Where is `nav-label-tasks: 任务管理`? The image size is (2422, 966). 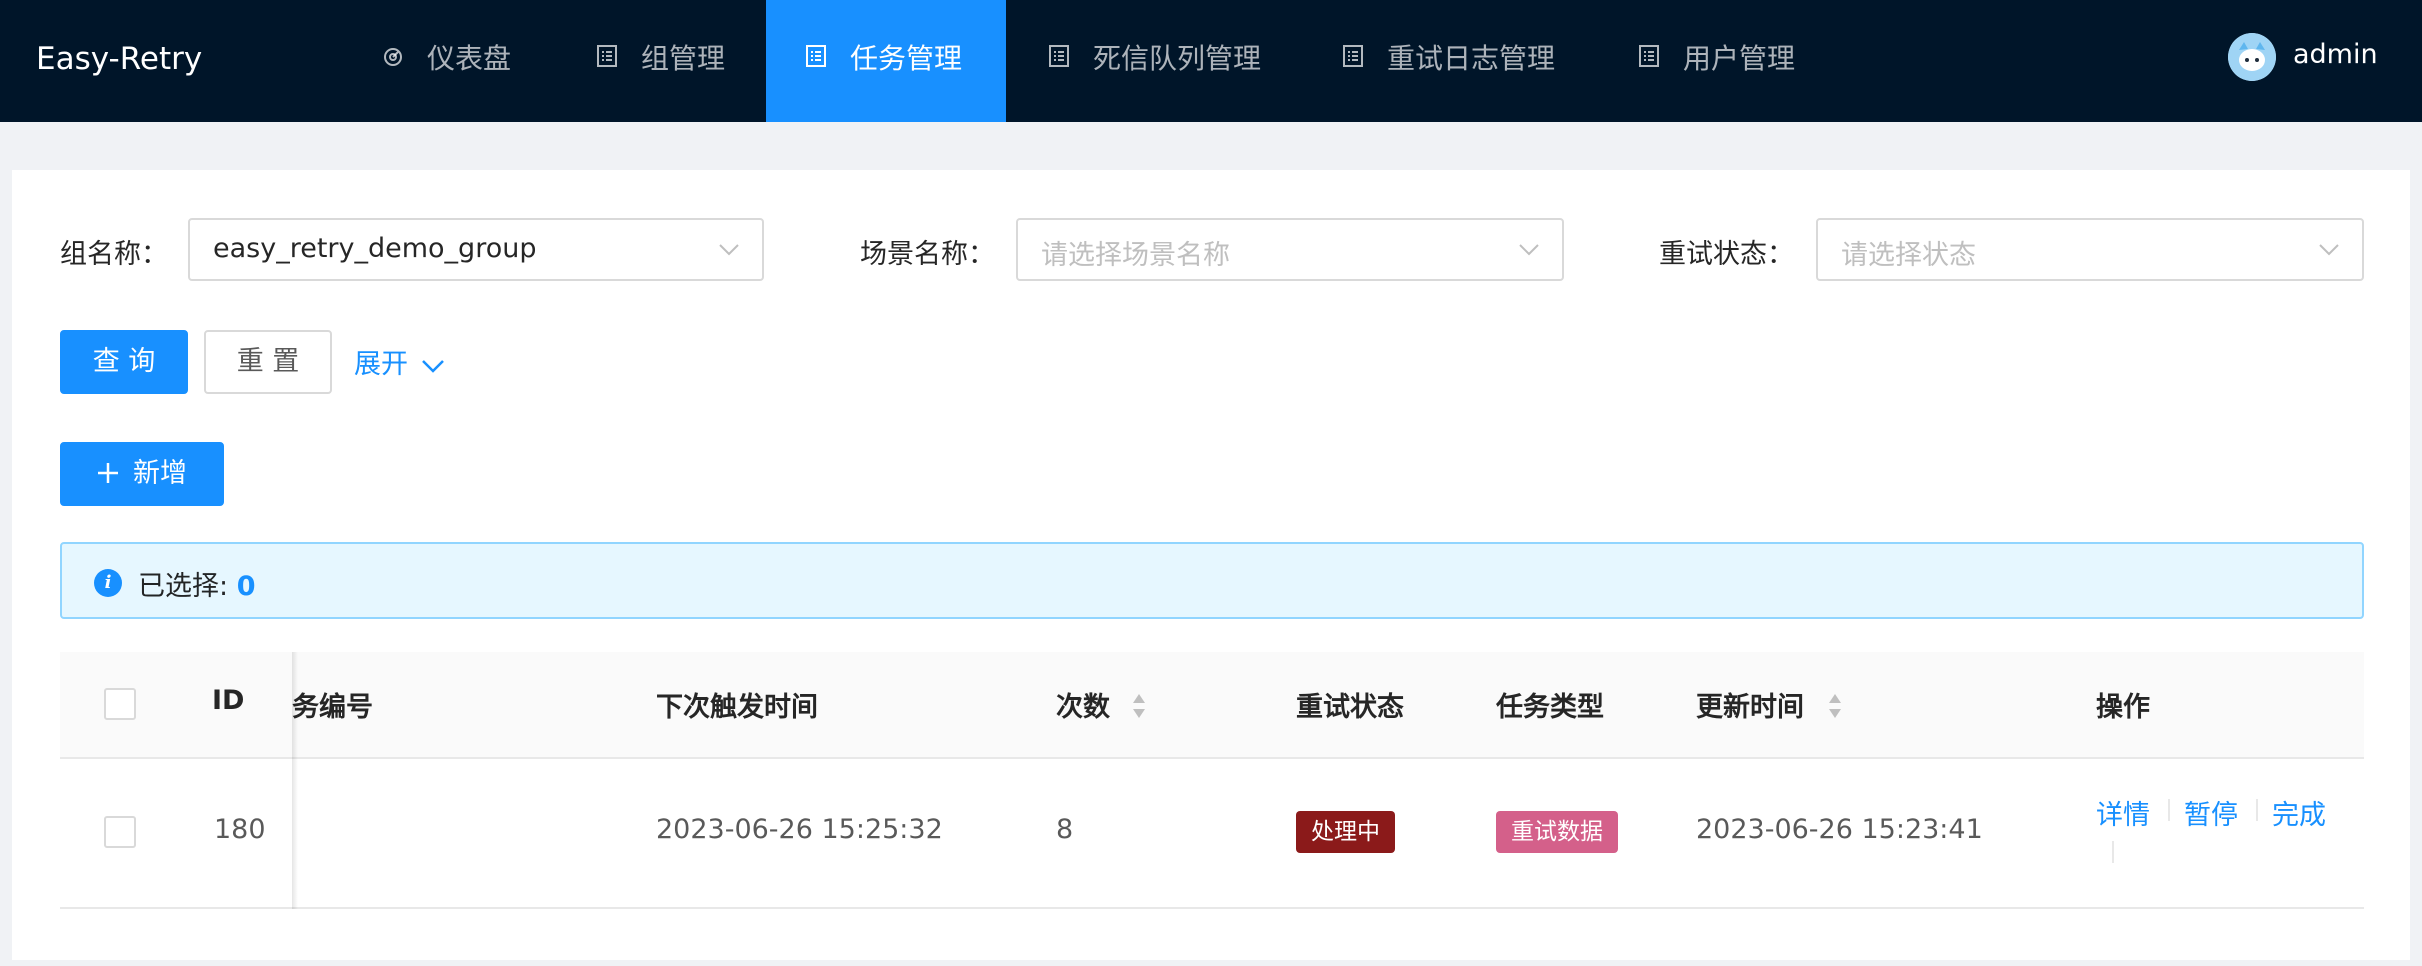 nav-label-tasks: 任务管理 is located at coordinates (906, 58).